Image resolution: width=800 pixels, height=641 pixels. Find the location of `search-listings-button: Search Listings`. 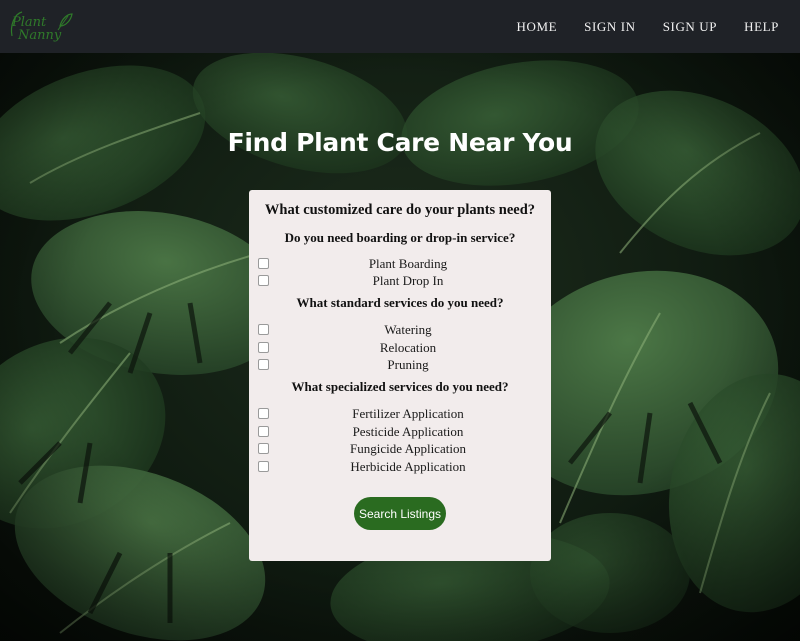

search-listings-button: Search Listings is located at coordinates (400, 513).